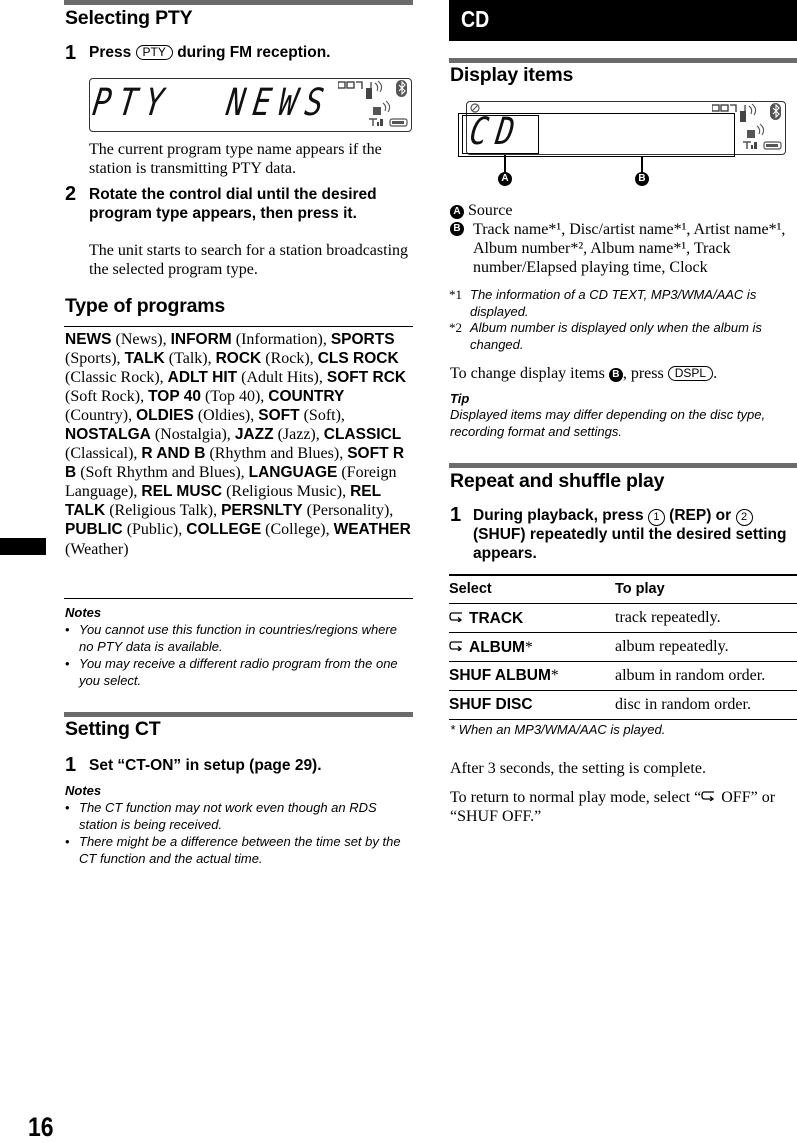  I want to click on program-description: (Soft Rhythm and Blues),, so click(162, 473).